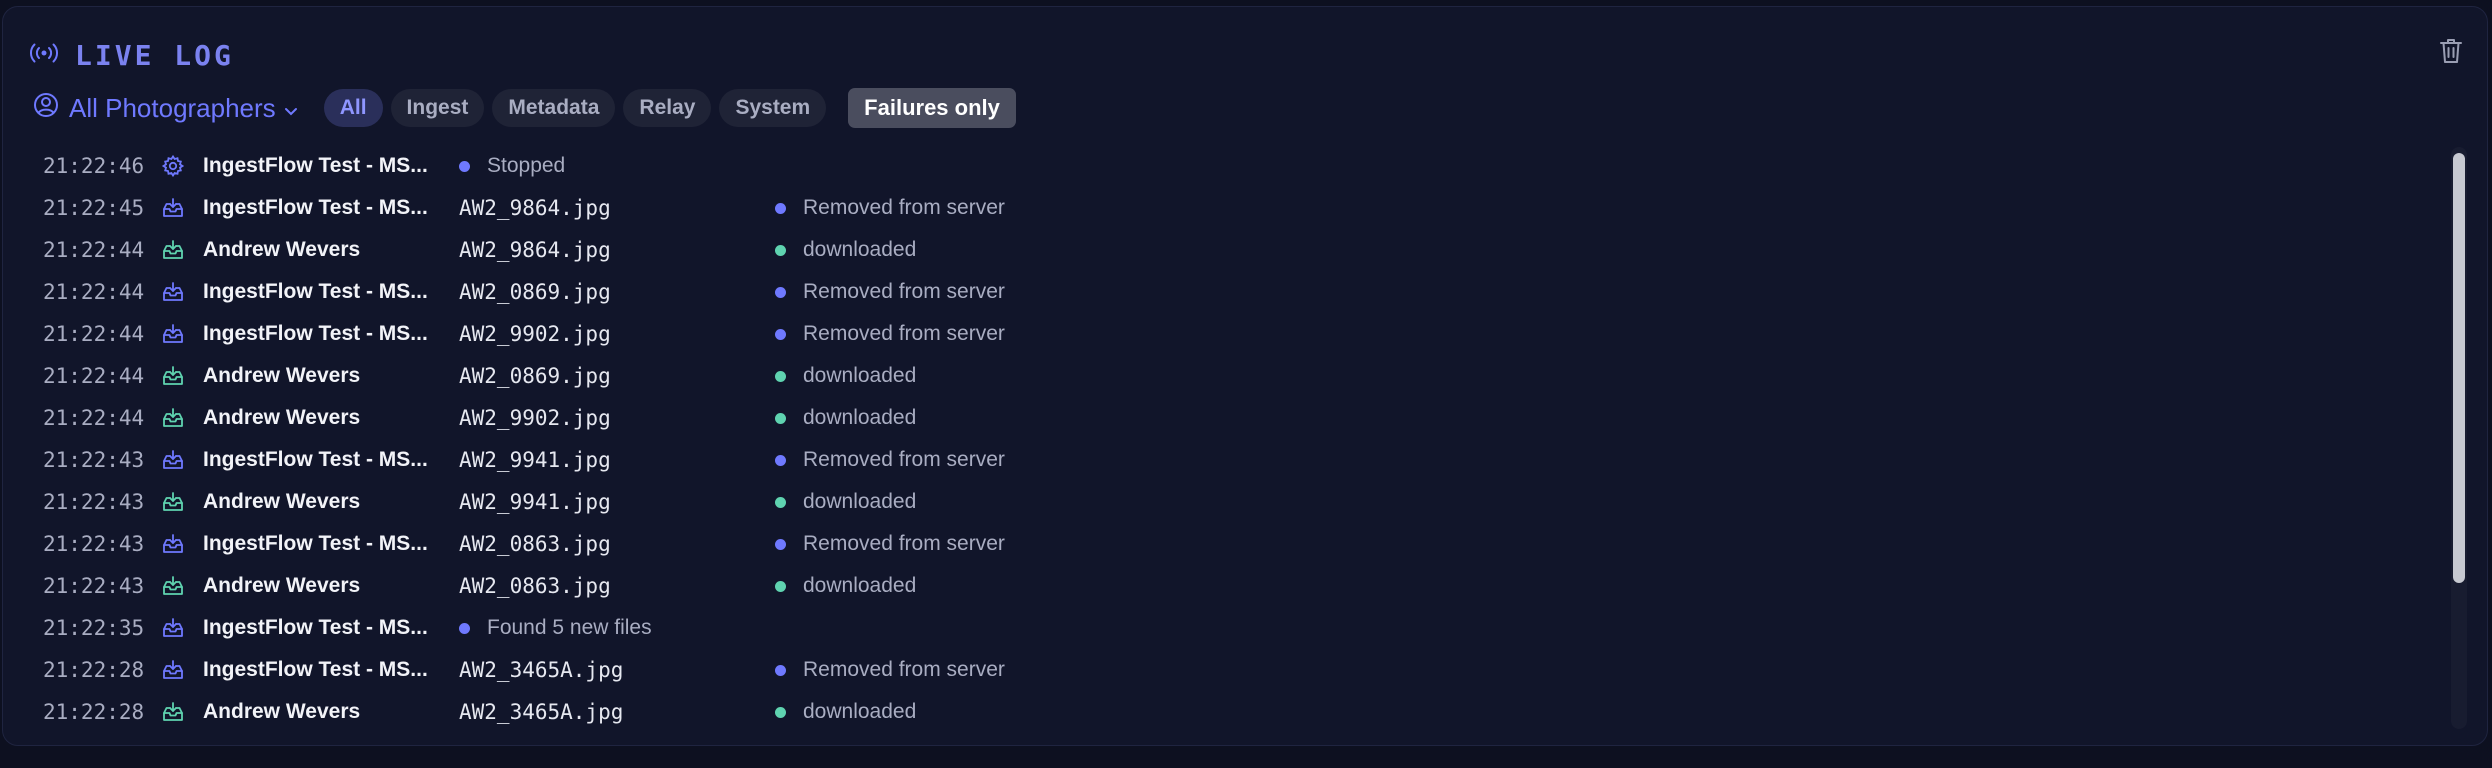 The image size is (2492, 768). What do you see at coordinates (773, 108) in the screenshot?
I see `tab-system: System` at bounding box center [773, 108].